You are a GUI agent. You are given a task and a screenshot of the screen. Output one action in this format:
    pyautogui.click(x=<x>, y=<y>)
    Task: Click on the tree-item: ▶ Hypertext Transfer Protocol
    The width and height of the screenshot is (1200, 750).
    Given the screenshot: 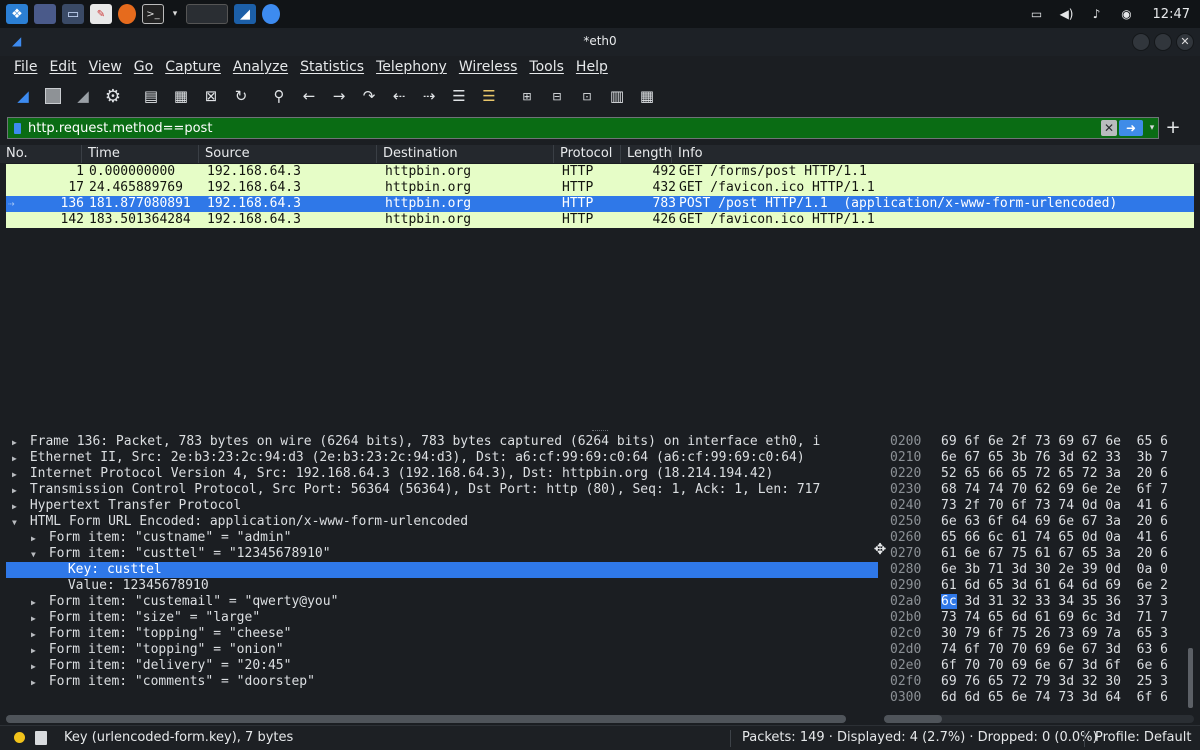 What is the action you would take?
    pyautogui.click(x=442, y=506)
    